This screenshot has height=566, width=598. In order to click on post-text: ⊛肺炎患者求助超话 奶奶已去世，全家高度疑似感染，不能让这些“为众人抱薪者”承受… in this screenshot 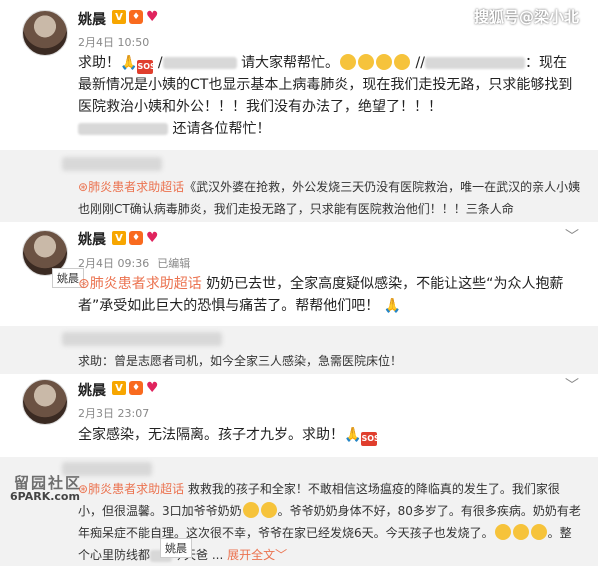, I will do `click(321, 295)`.